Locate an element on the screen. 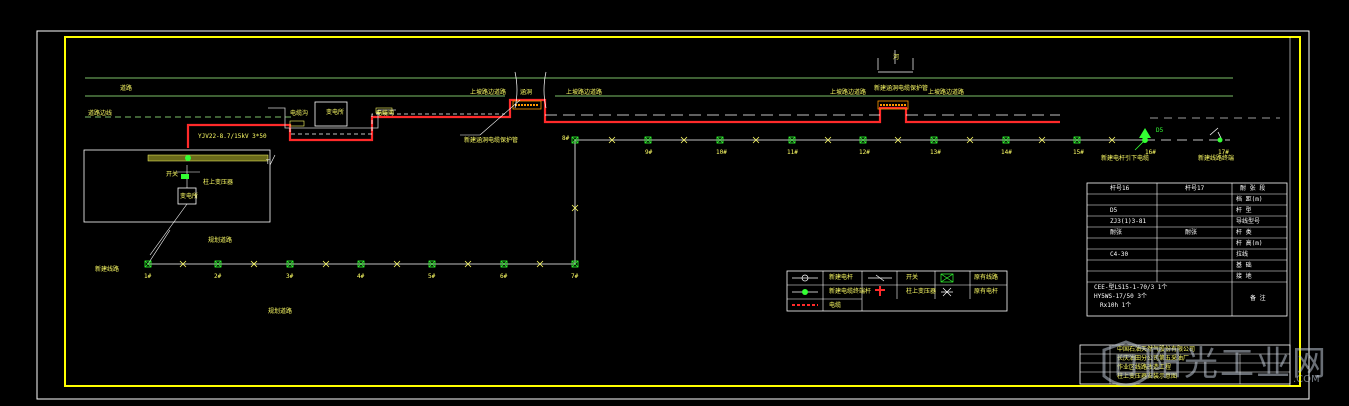 Image resolution: width=1349 pixels, height=406 pixels. bottom-note-3: 规划道路 is located at coordinates (280, 311).